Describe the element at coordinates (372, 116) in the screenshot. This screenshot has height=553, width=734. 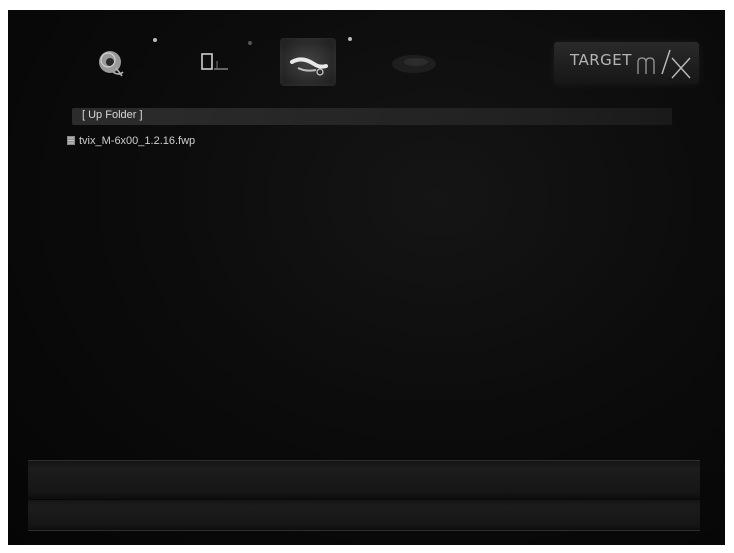
I see `selected-row-highlight` at that location.